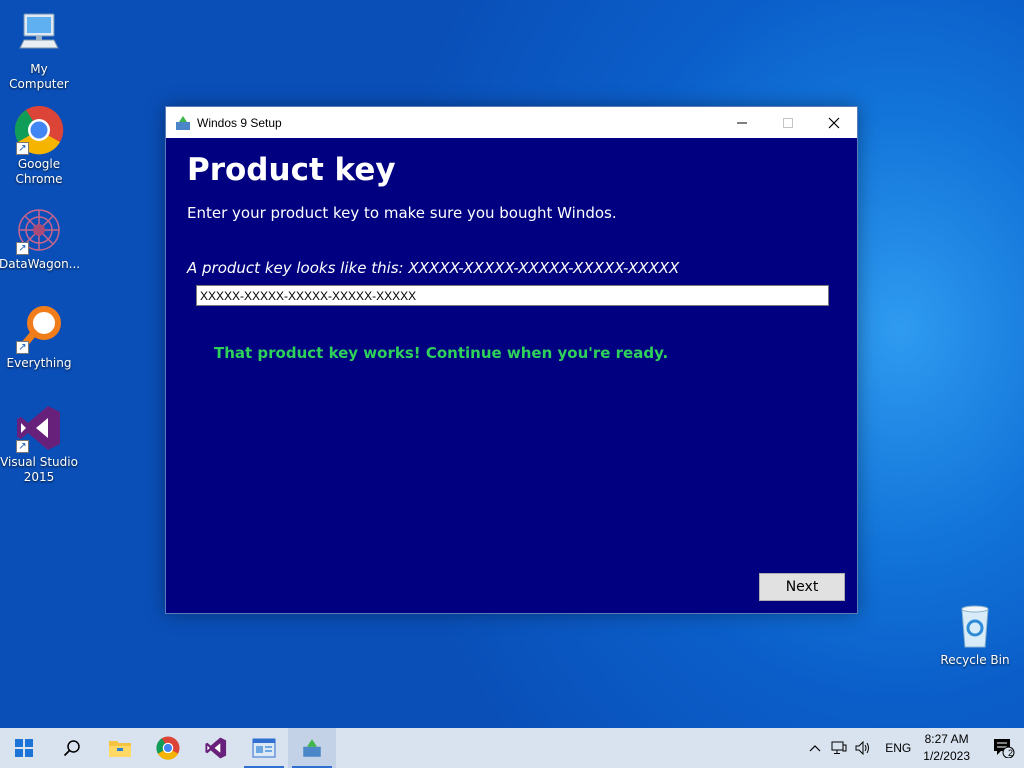 Image resolution: width=1024 pixels, height=768 pixels. I want to click on visual-studio-icon, so click(216, 748).